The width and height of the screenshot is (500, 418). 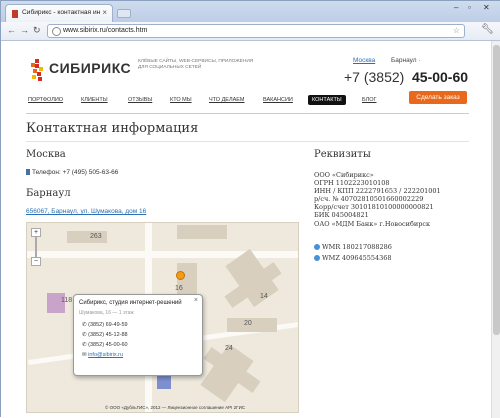 What do you see at coordinates (250, 11) in the screenshot?
I see `tab-bar: Сибирикс - контактная ин × – ▫ ✕` at bounding box center [250, 11].